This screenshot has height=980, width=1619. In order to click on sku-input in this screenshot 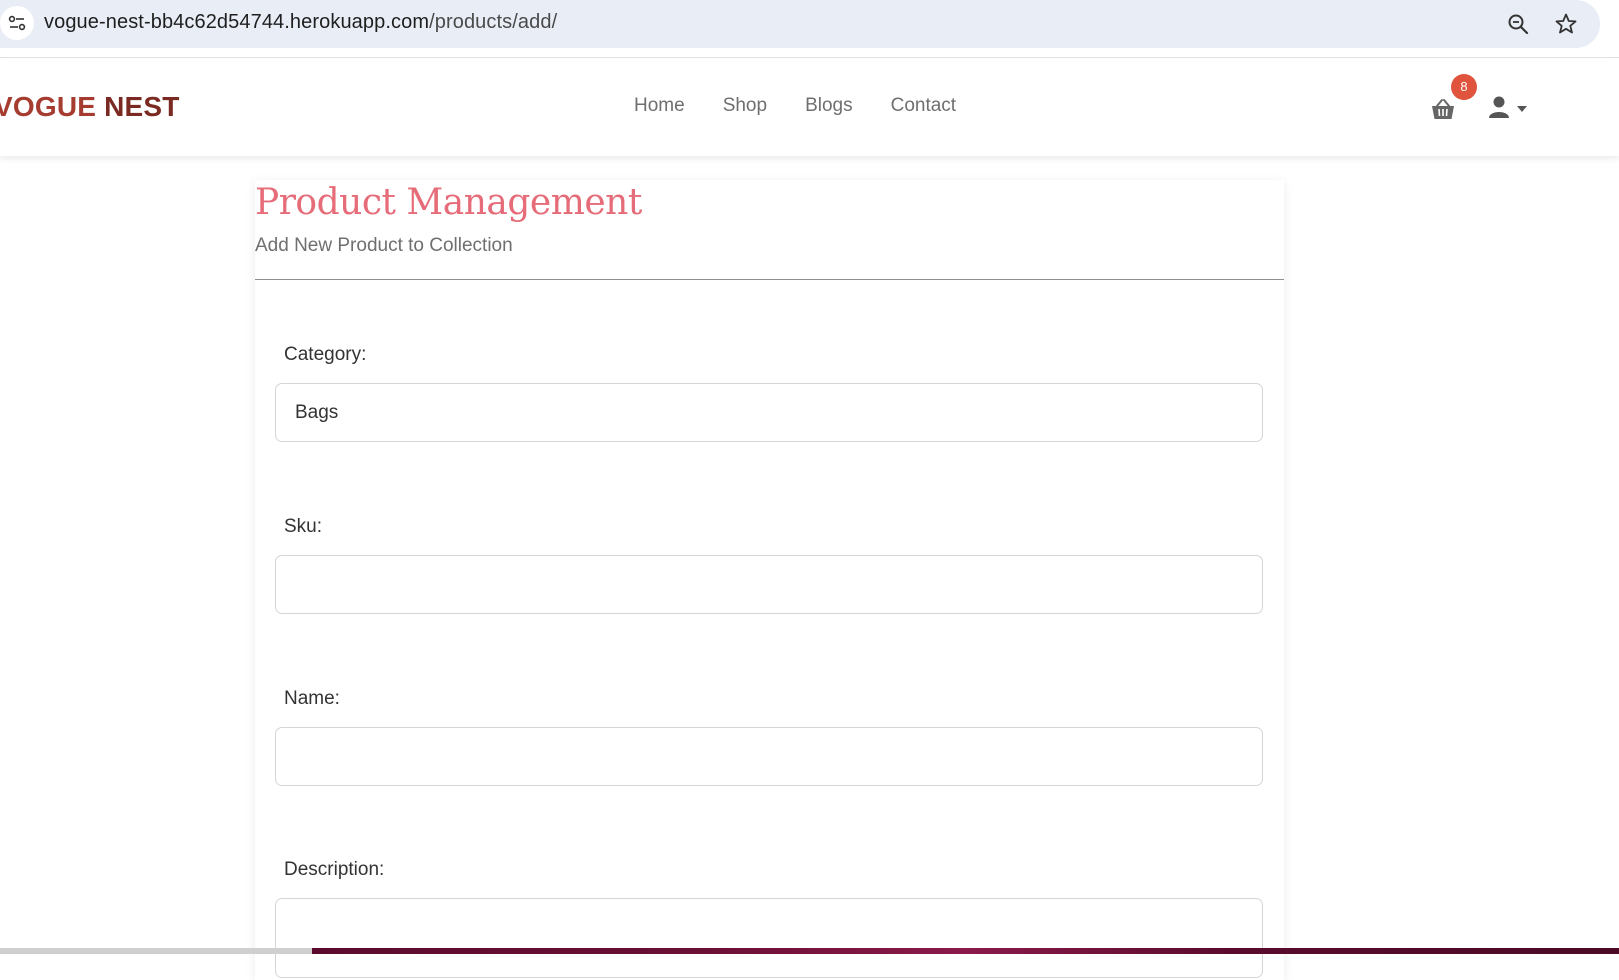, I will do `click(769, 584)`.